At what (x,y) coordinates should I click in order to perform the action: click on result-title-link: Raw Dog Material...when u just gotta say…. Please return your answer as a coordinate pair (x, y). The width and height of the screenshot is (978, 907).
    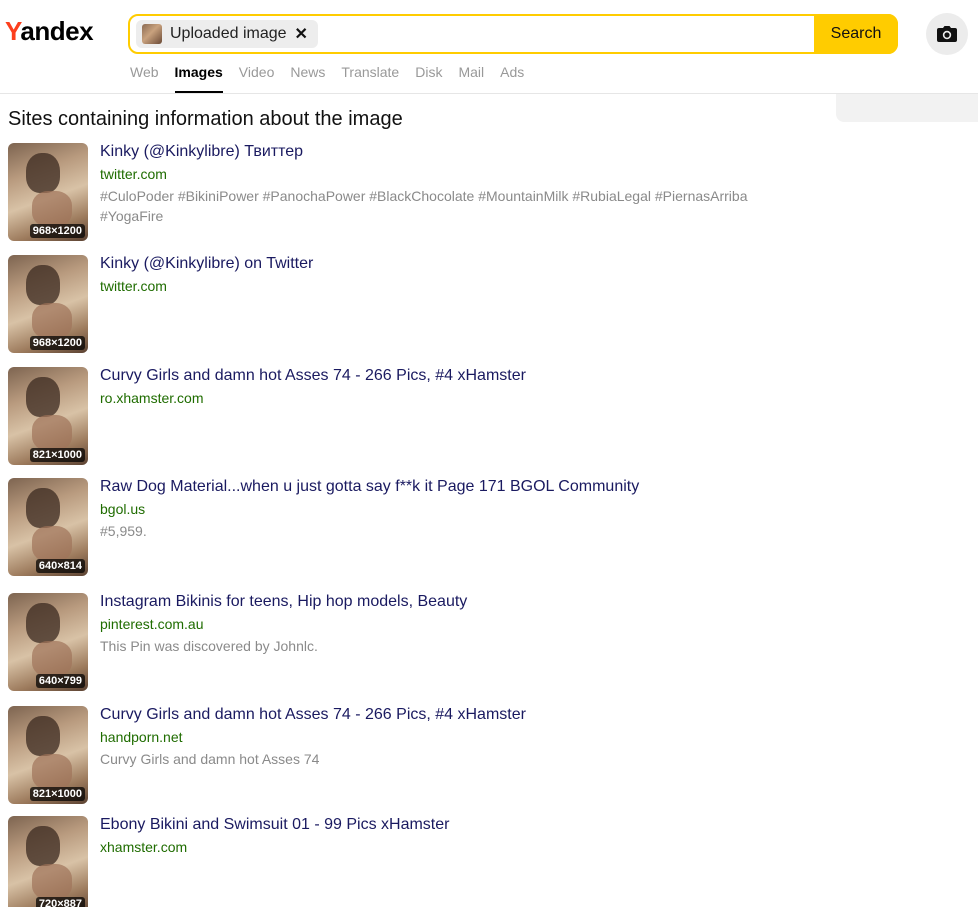
    Looking at the image, I should click on (369, 487).